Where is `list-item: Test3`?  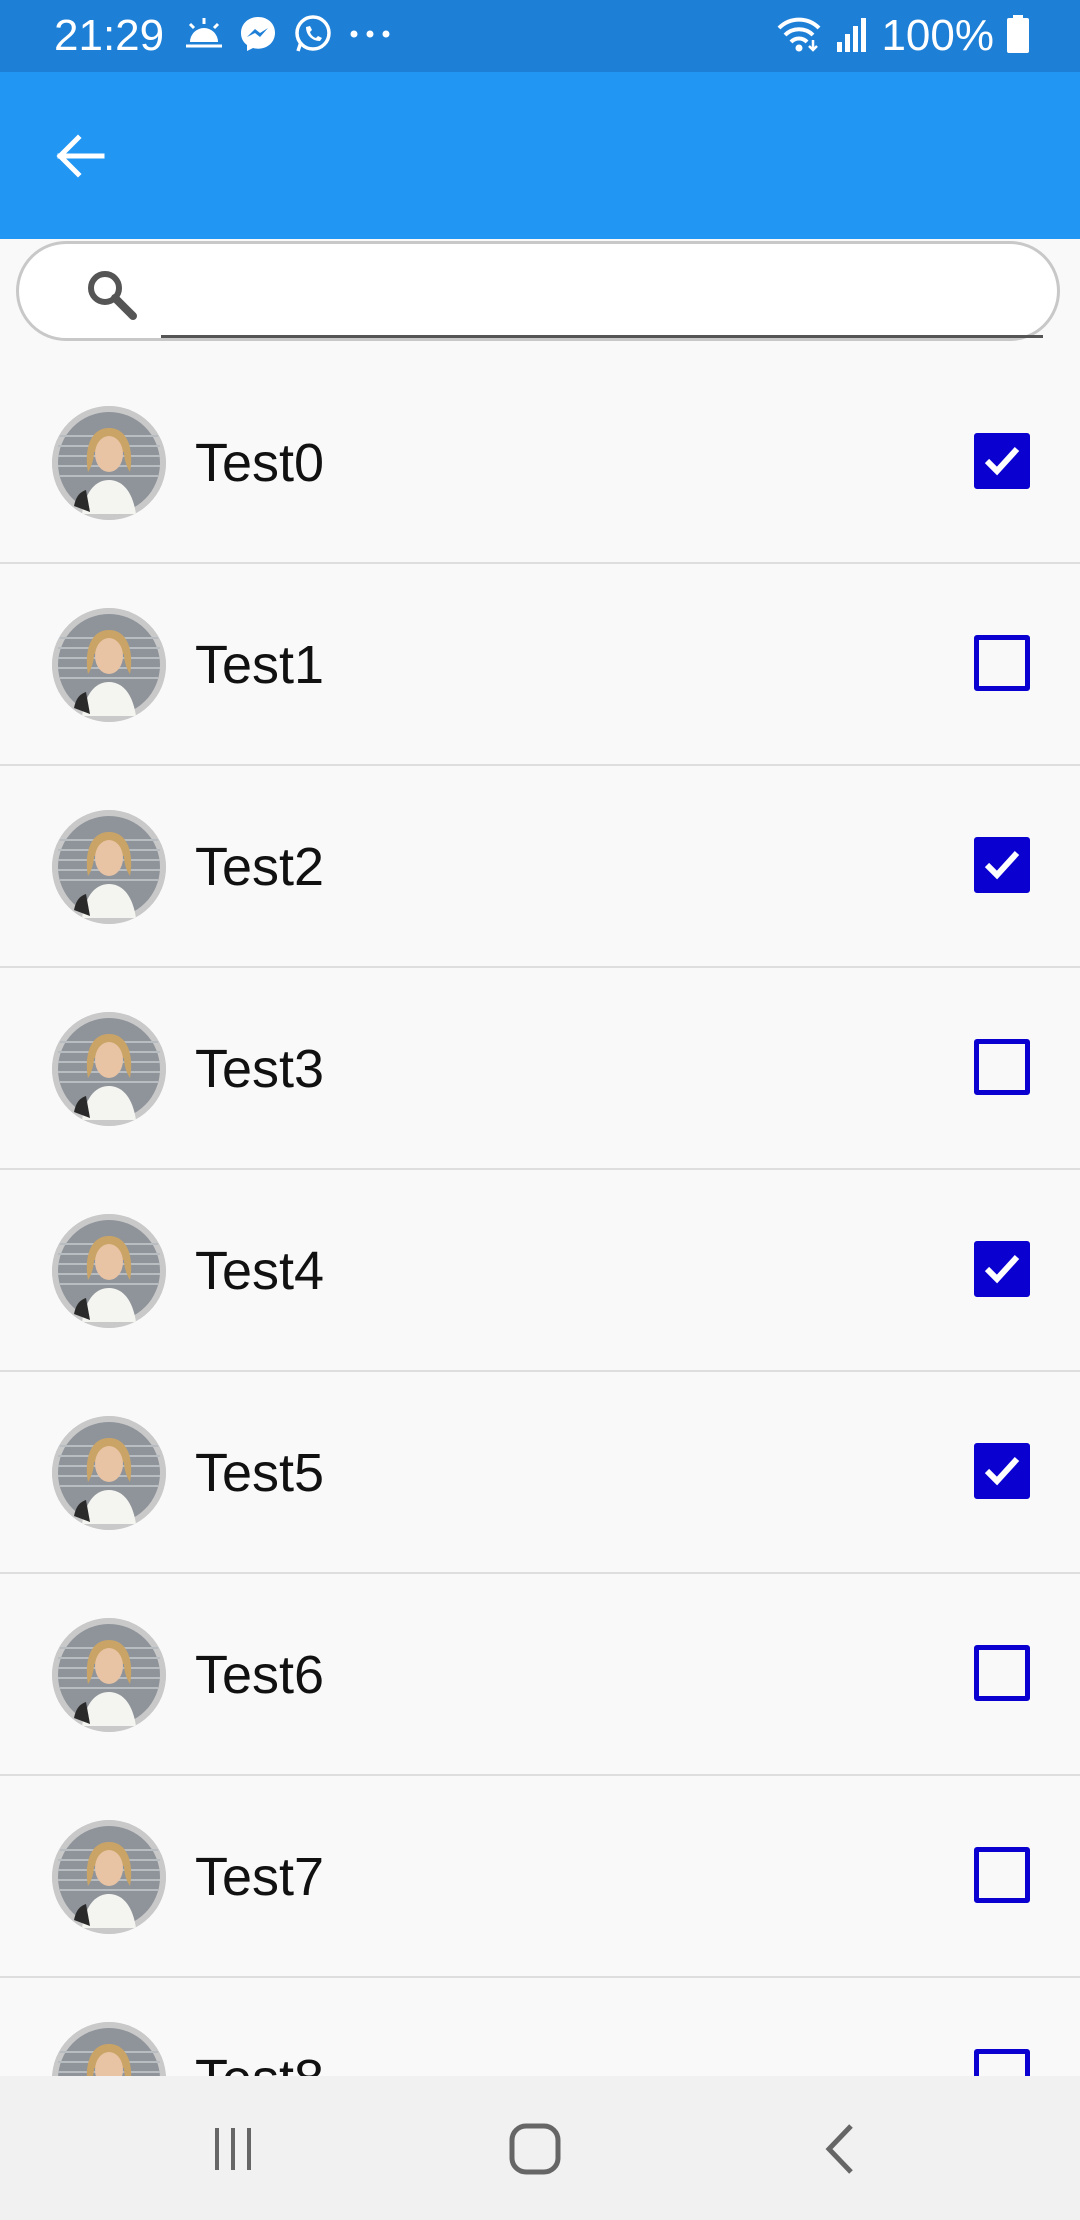
list-item: Test3 is located at coordinates (540, 1069).